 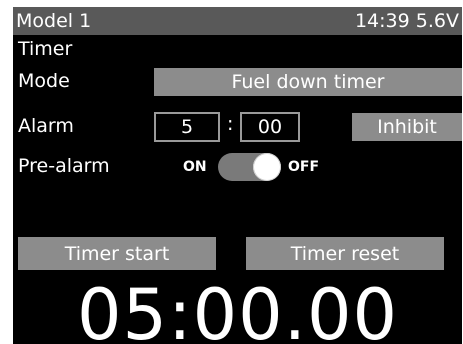 I want to click on toggle-knob, so click(x=267, y=167).